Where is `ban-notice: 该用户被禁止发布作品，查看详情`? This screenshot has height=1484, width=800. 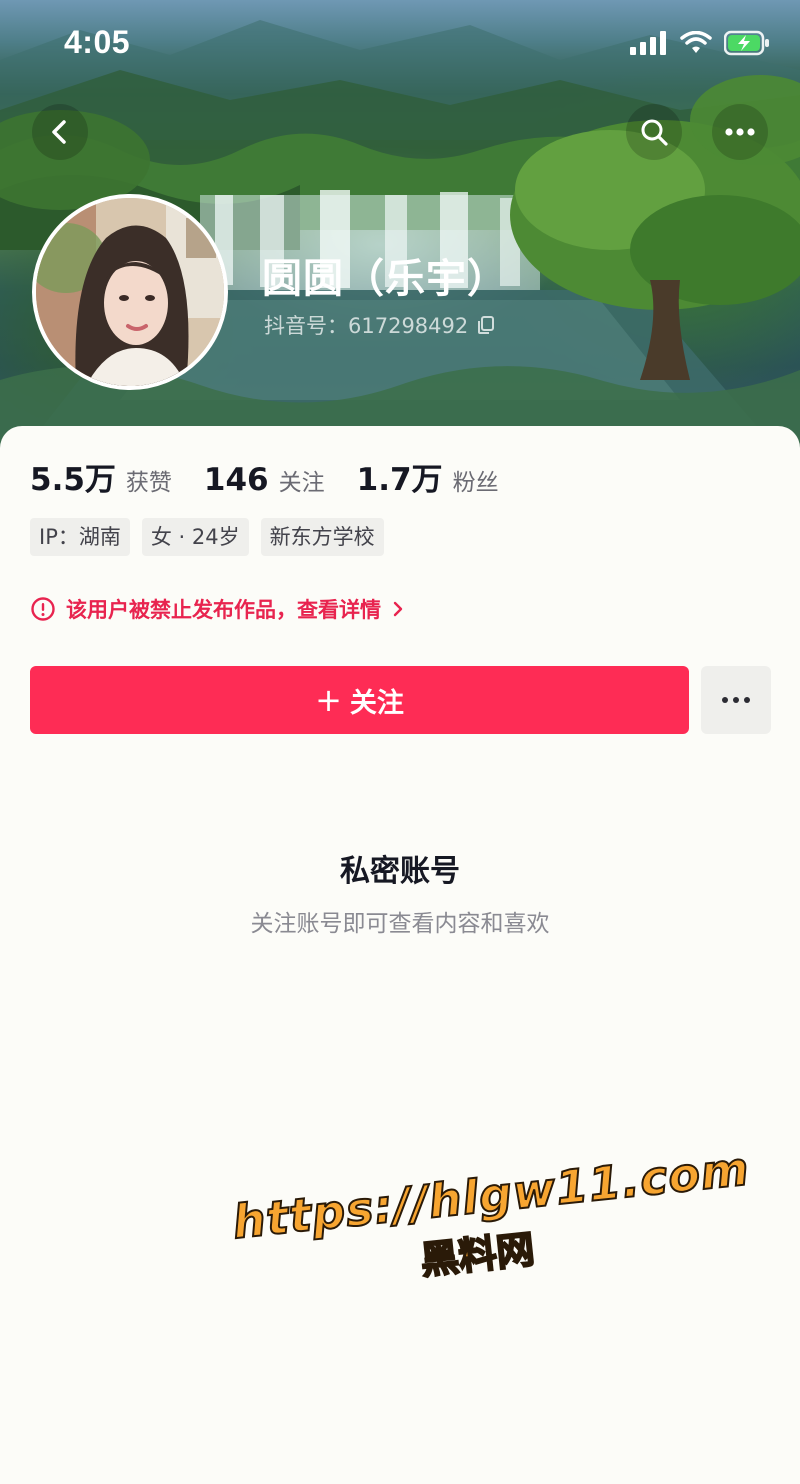 ban-notice: 该用户被禁止发布作品，查看详情 is located at coordinates (217, 609).